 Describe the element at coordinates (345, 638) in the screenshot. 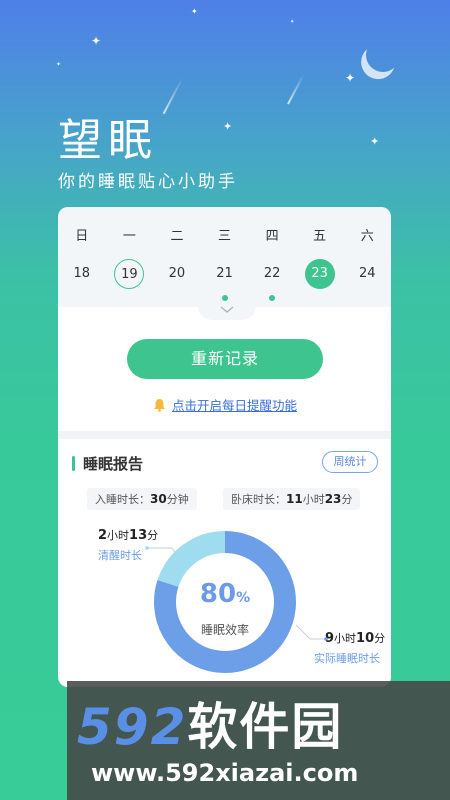

I see `actual-hours-unit: 小时` at that location.